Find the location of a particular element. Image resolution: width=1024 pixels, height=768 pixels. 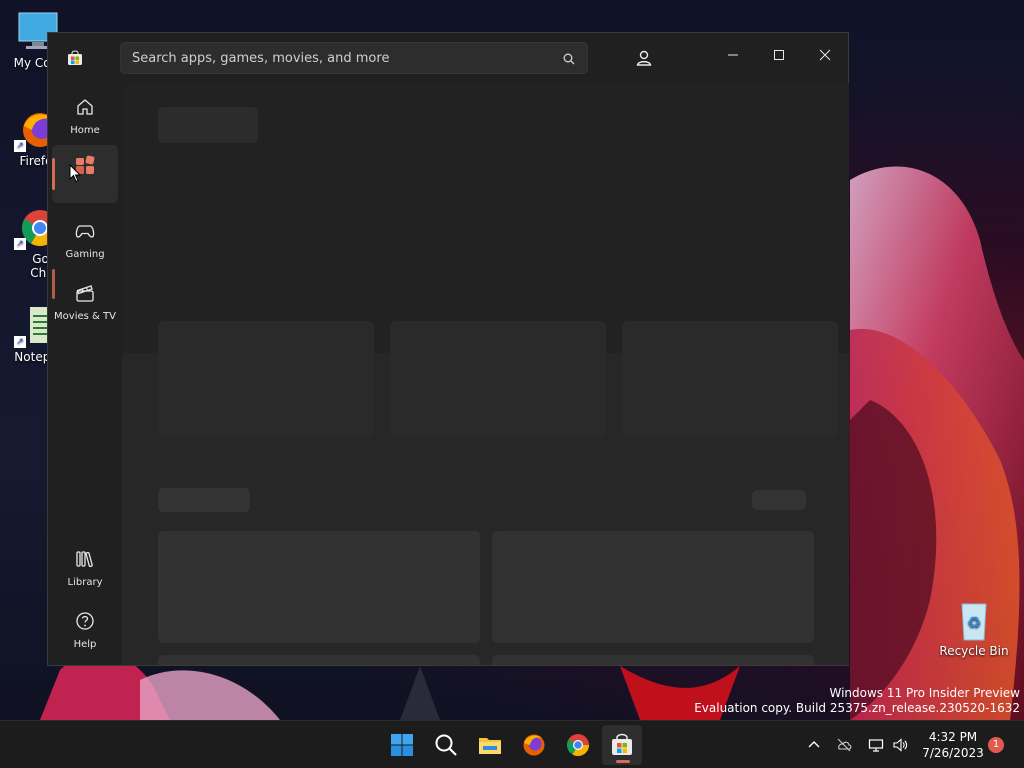

desktop-icon-label: Recycle Bin is located at coordinates (974, 651).